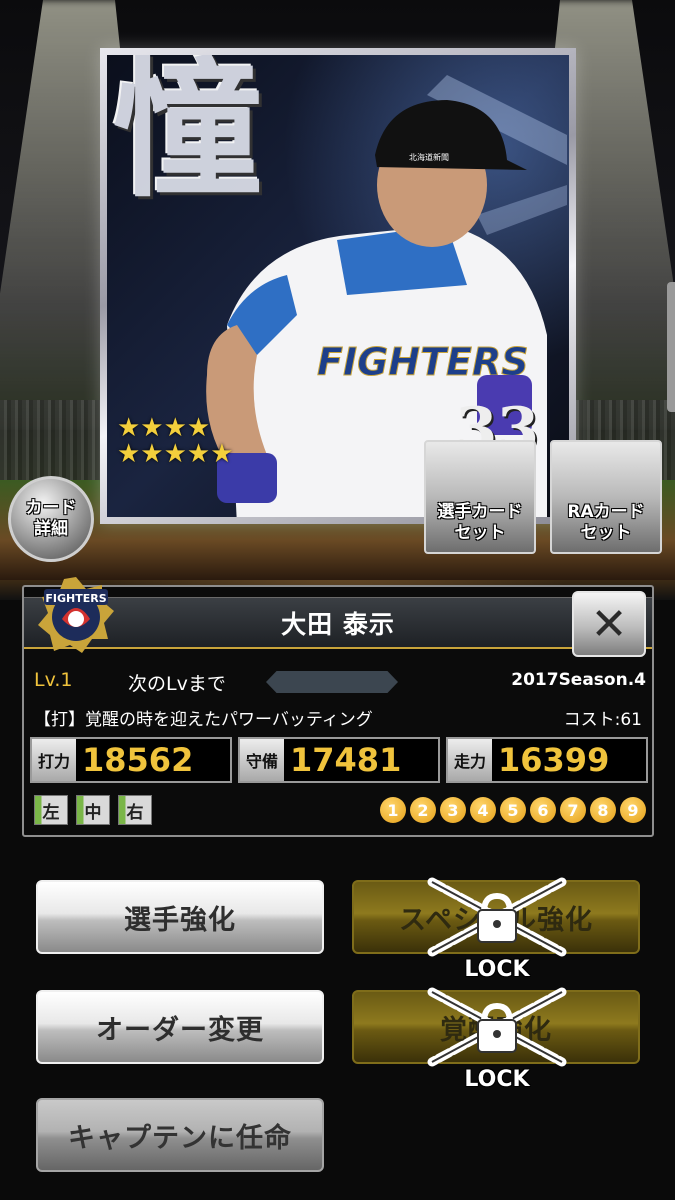 The width and height of the screenshot is (675, 1200). Describe the element at coordinates (573, 810) in the screenshot. I see `batting-order-7: 7` at that location.